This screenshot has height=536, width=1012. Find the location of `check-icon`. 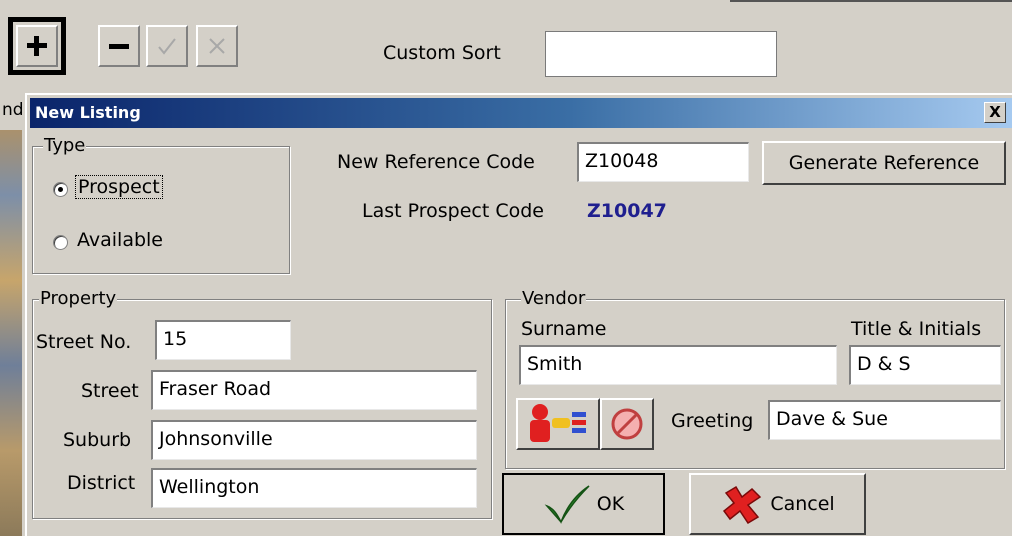

check-icon is located at coordinates (167, 46).